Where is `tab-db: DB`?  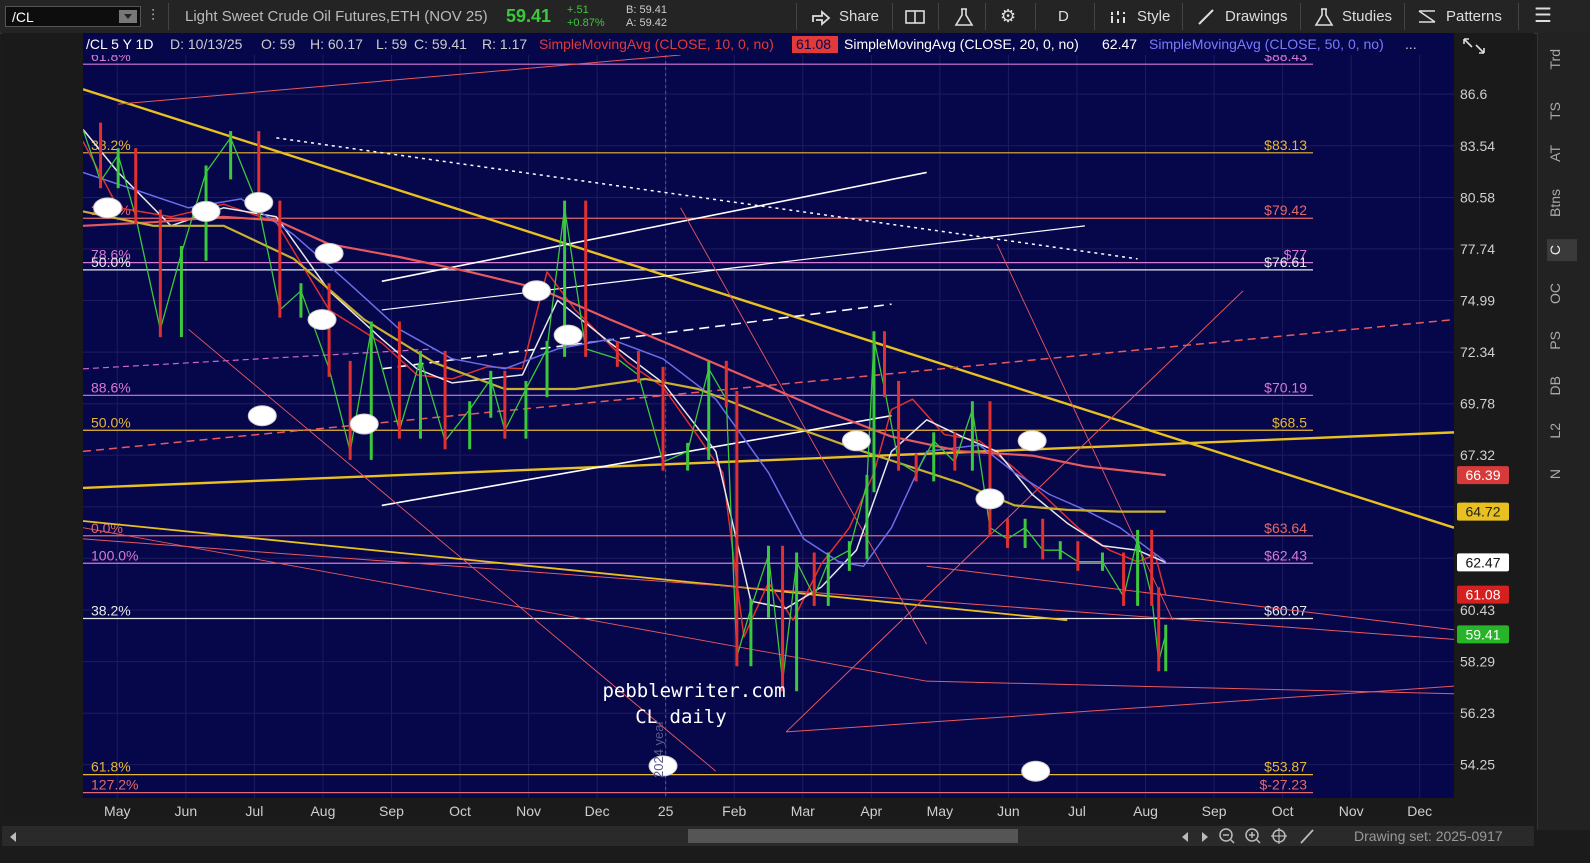 tab-db: DB is located at coordinates (1562, 385).